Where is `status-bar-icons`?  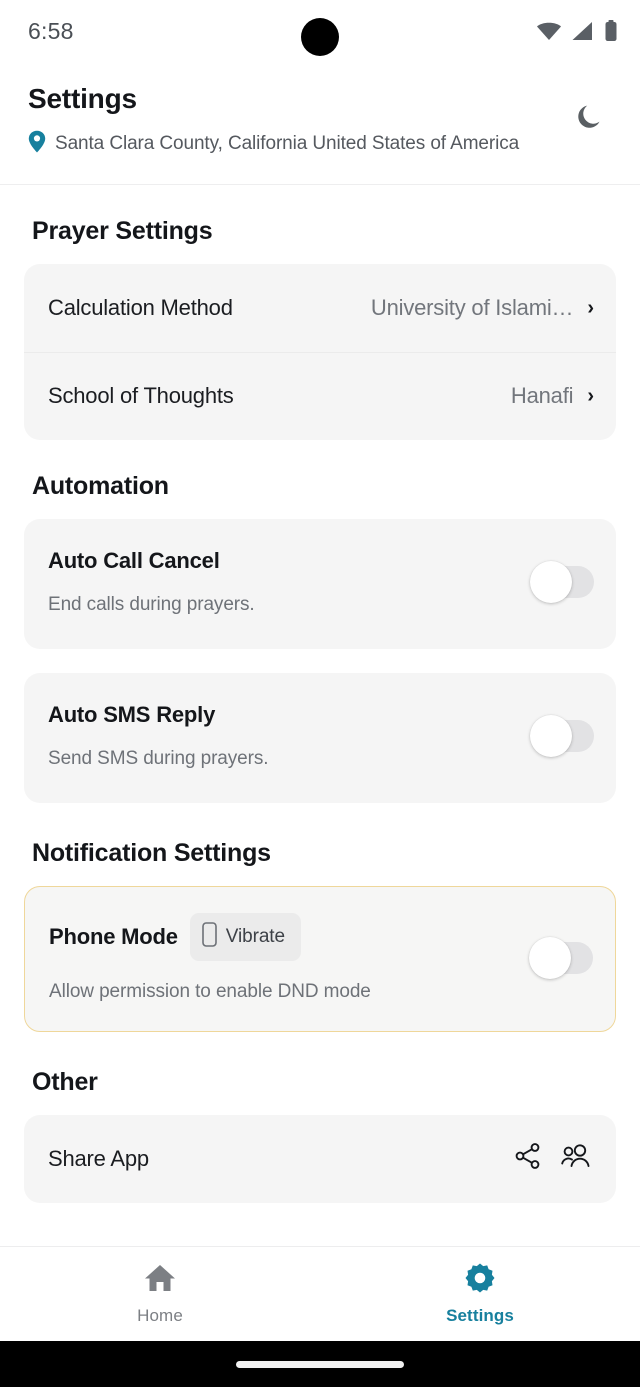
status-bar-icons is located at coordinates (577, 31).